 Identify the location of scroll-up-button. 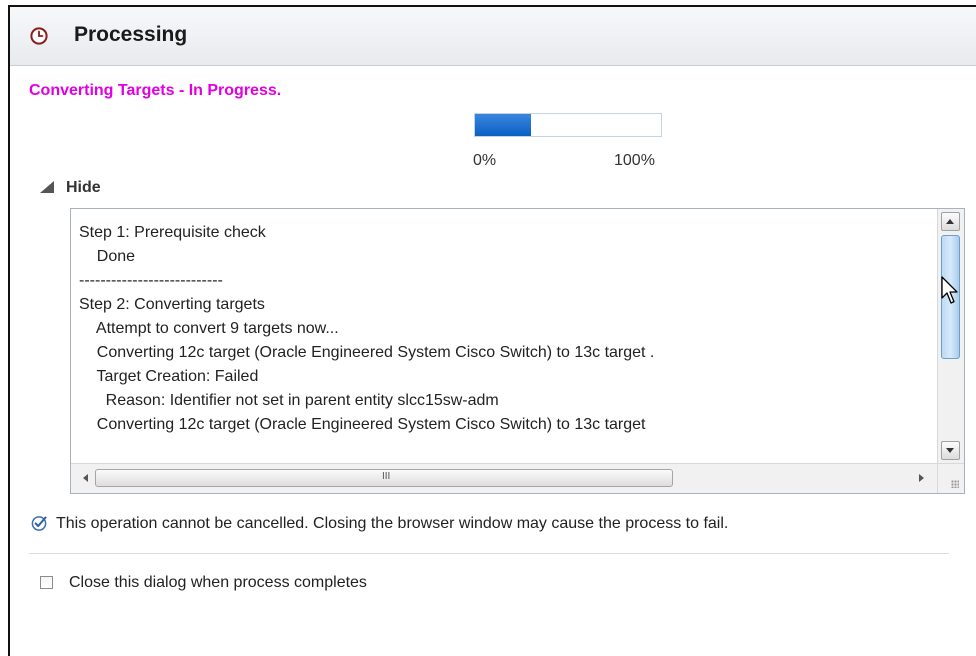
(950, 221).